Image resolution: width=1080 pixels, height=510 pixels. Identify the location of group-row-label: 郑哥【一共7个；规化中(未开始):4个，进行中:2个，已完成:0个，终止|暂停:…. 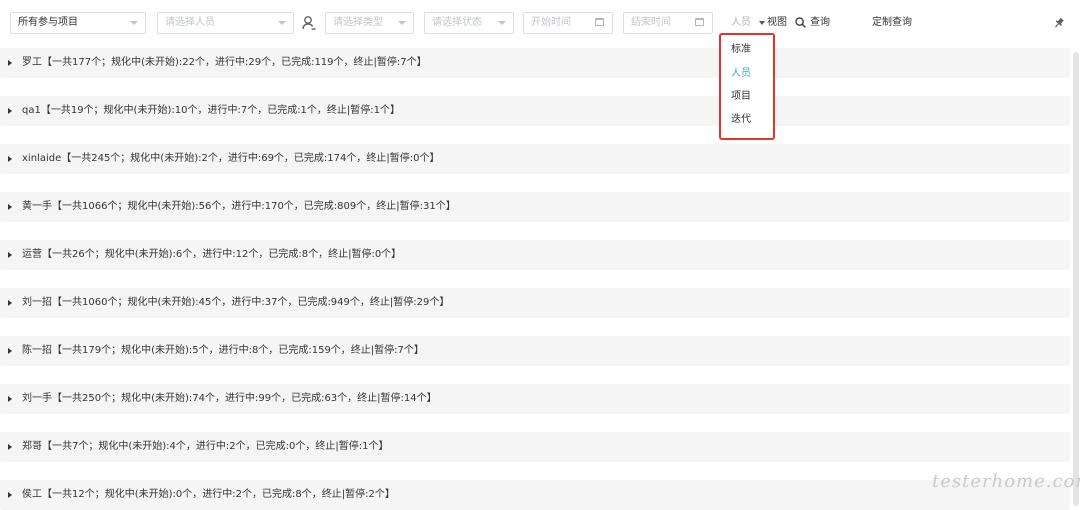
(205, 446).